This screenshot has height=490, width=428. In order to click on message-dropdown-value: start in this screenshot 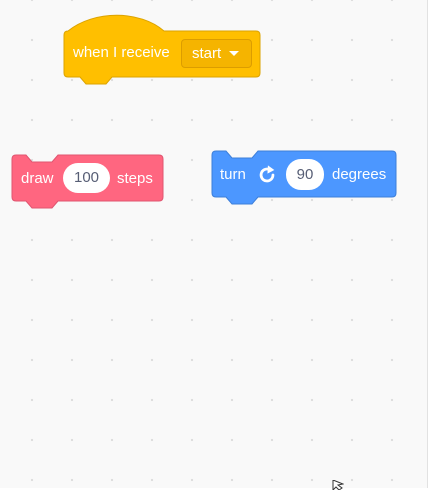, I will do `click(207, 53)`.